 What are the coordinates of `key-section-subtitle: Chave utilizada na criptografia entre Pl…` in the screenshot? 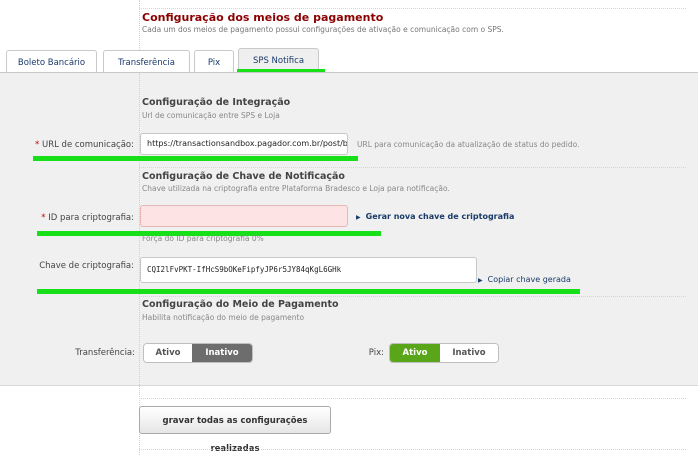 It's located at (296, 188).